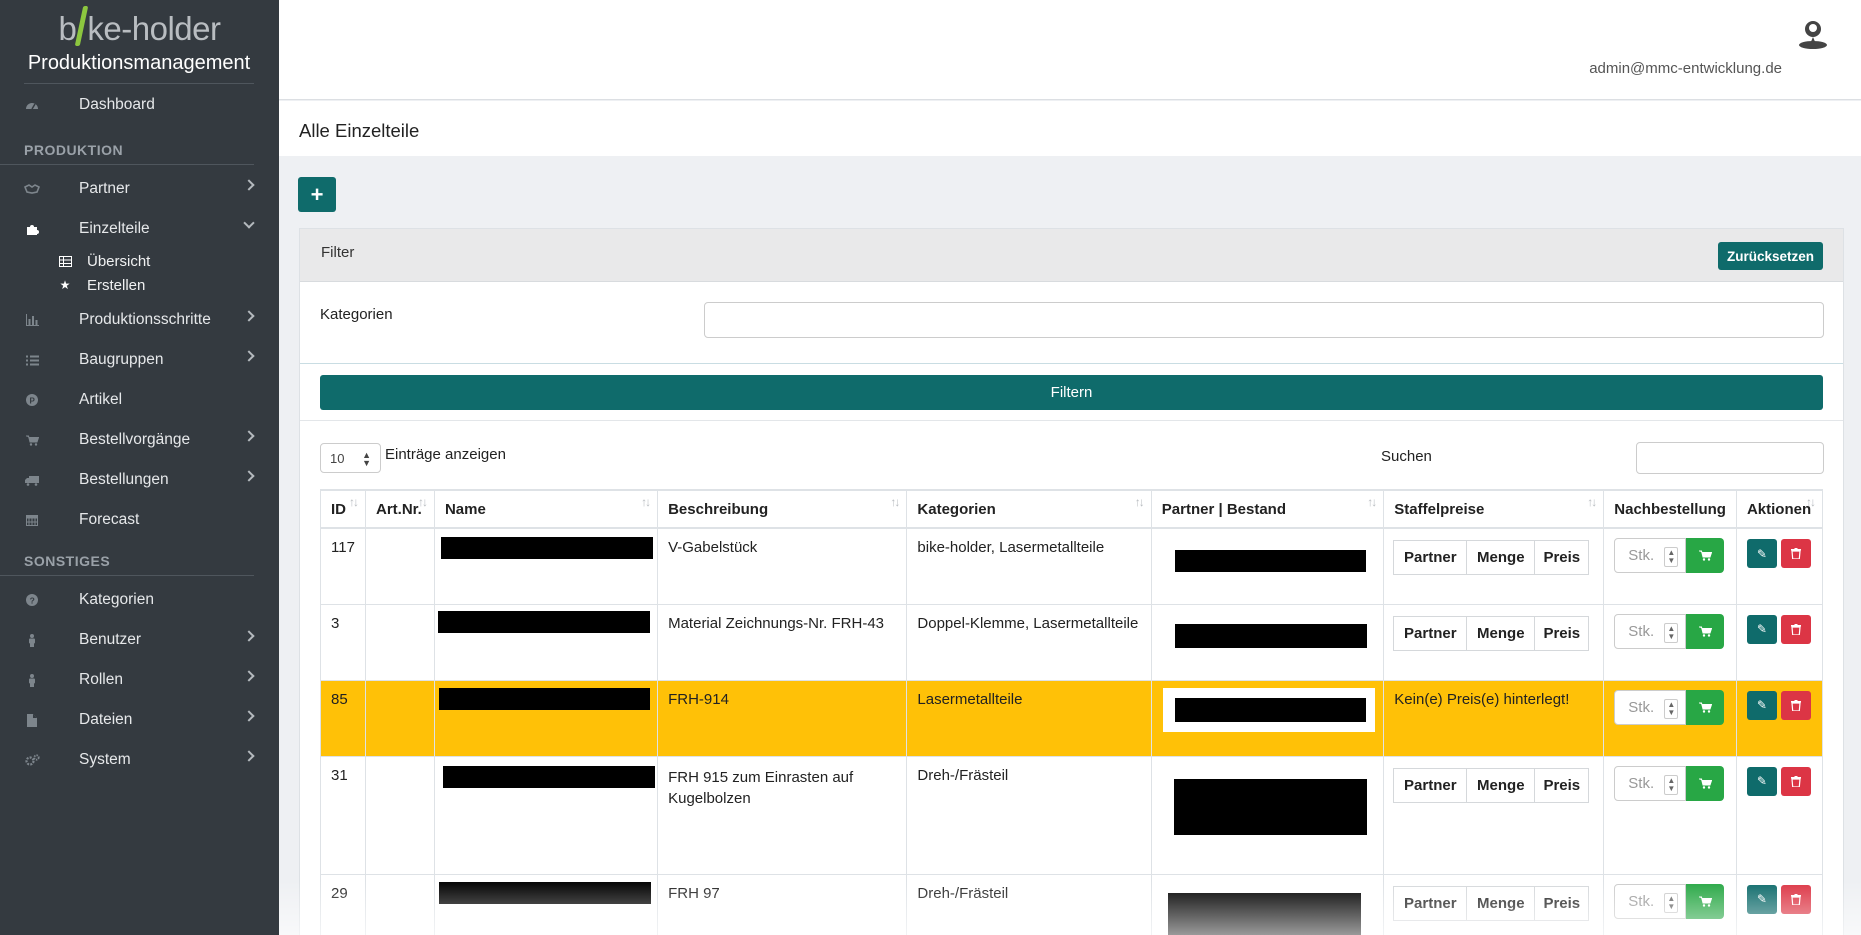  I want to click on sidebar-item-dateien: Dateien, so click(139, 720).